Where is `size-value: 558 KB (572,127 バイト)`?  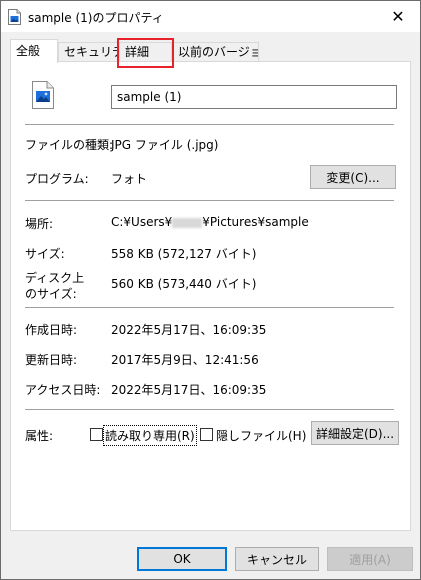
size-value: 558 KB (572,127 バイト) is located at coordinates (184, 254).